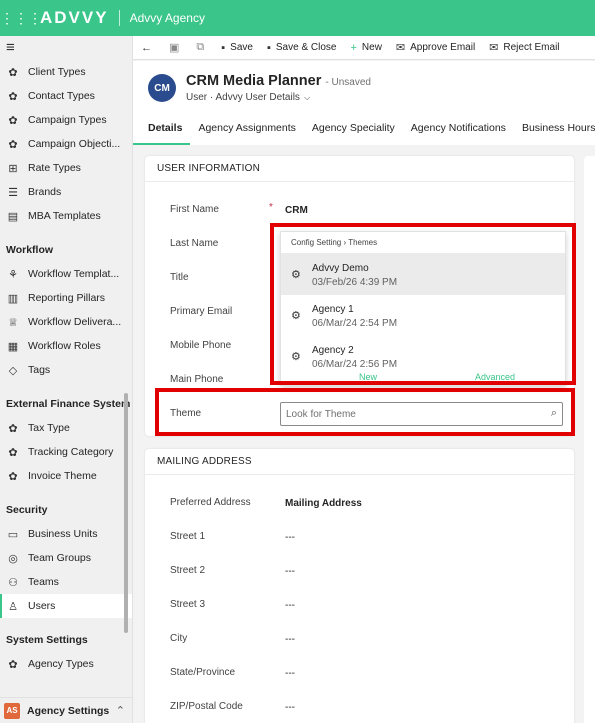 The height and width of the screenshot is (723, 595). What do you see at coordinates (66, 606) in the screenshot?
I see `sidebar-item-users: ♙ Users` at bounding box center [66, 606].